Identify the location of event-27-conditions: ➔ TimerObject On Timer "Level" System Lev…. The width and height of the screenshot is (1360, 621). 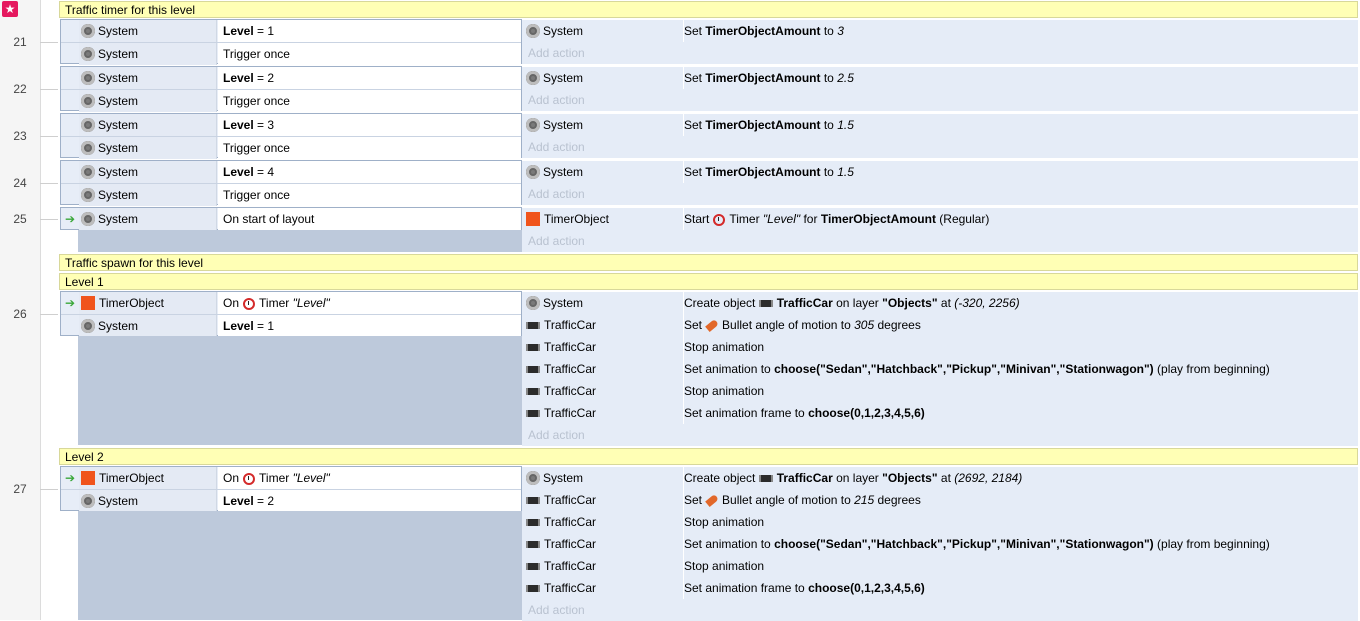
(291, 489).